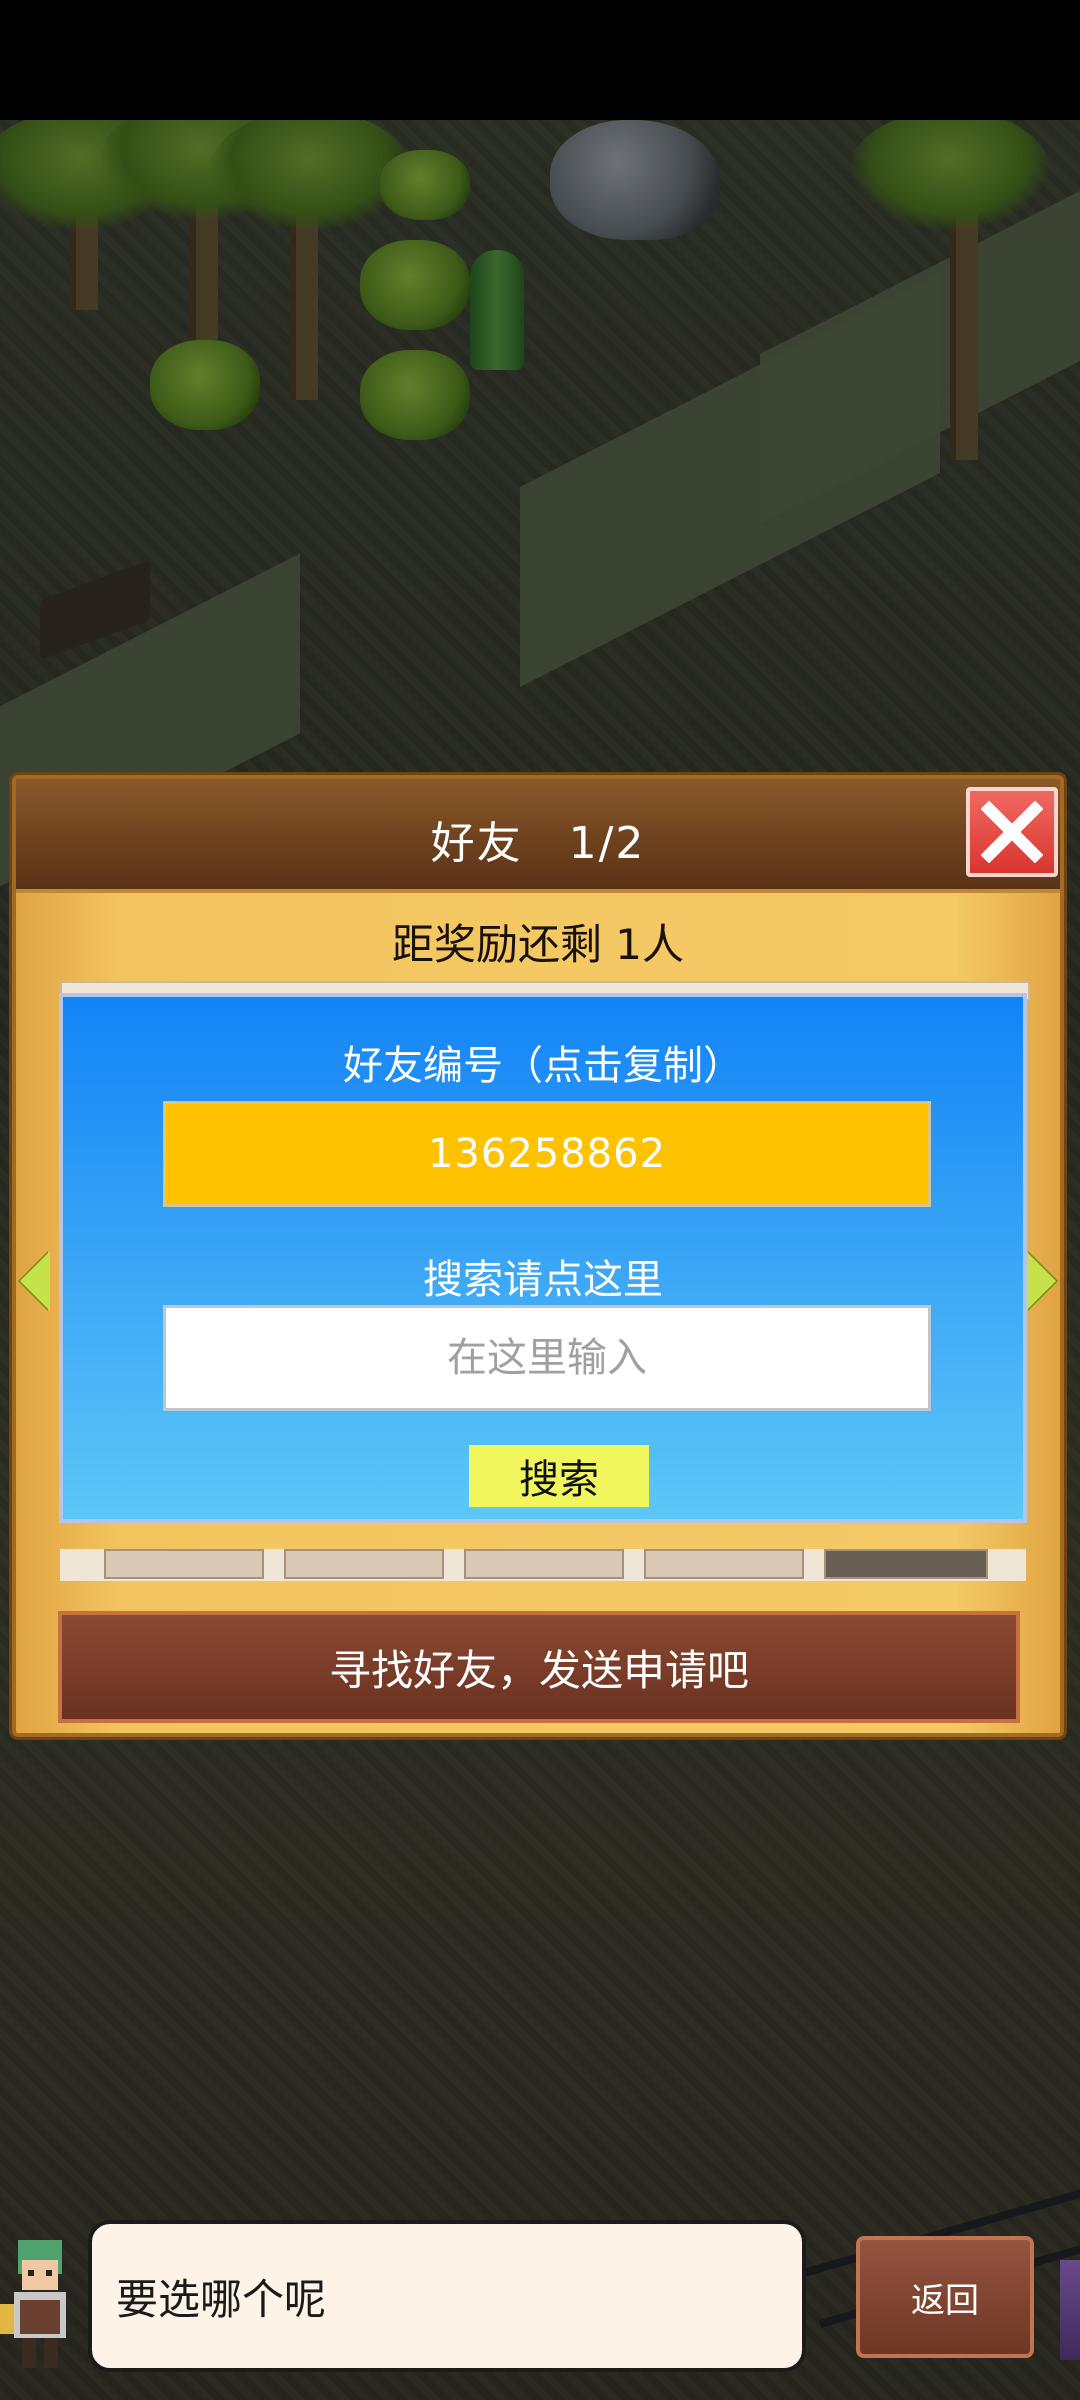 The image size is (1080, 2400). I want to click on close-button, so click(1012, 832).